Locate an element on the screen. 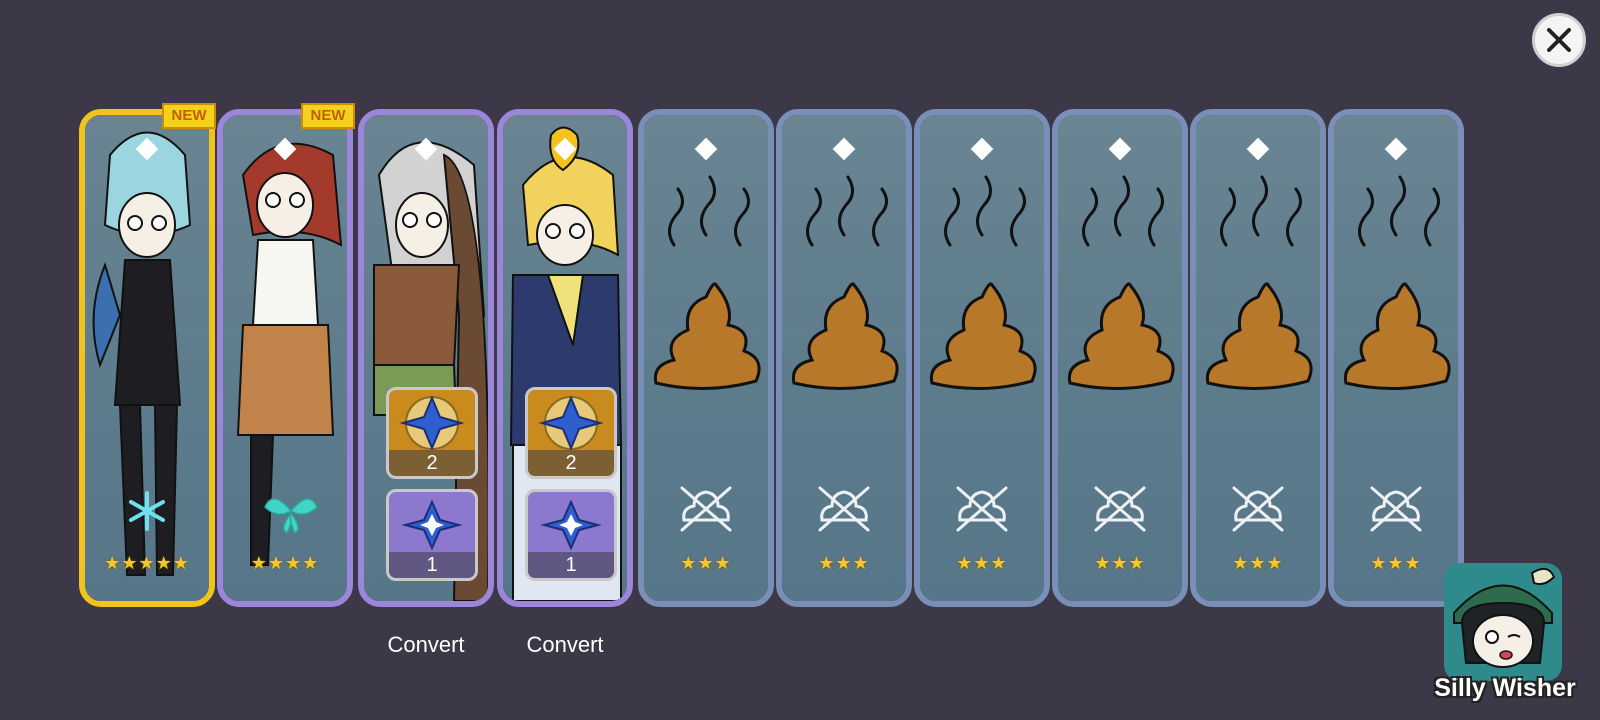 Image resolution: width=1600 pixels, height=720 pixels. result-card-5: ★★★ is located at coordinates (706, 358).